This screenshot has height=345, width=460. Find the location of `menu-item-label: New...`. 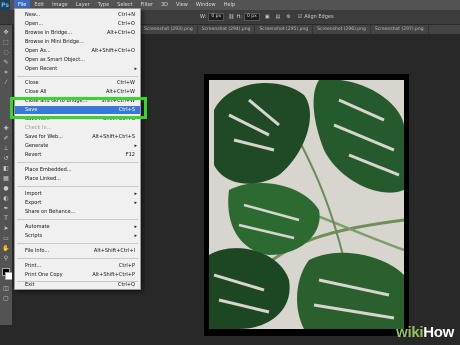

menu-item-label: New... is located at coordinates (33, 15).